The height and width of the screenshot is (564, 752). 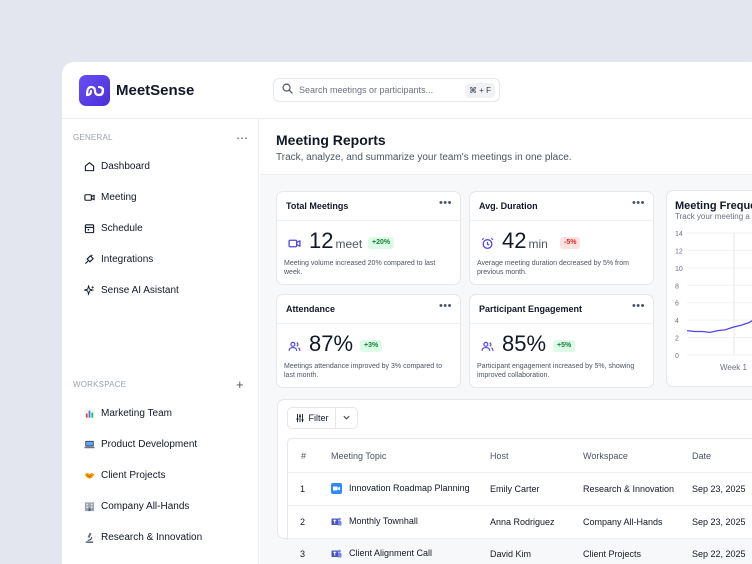 I want to click on y-tick-label: 0, so click(x=677, y=356).